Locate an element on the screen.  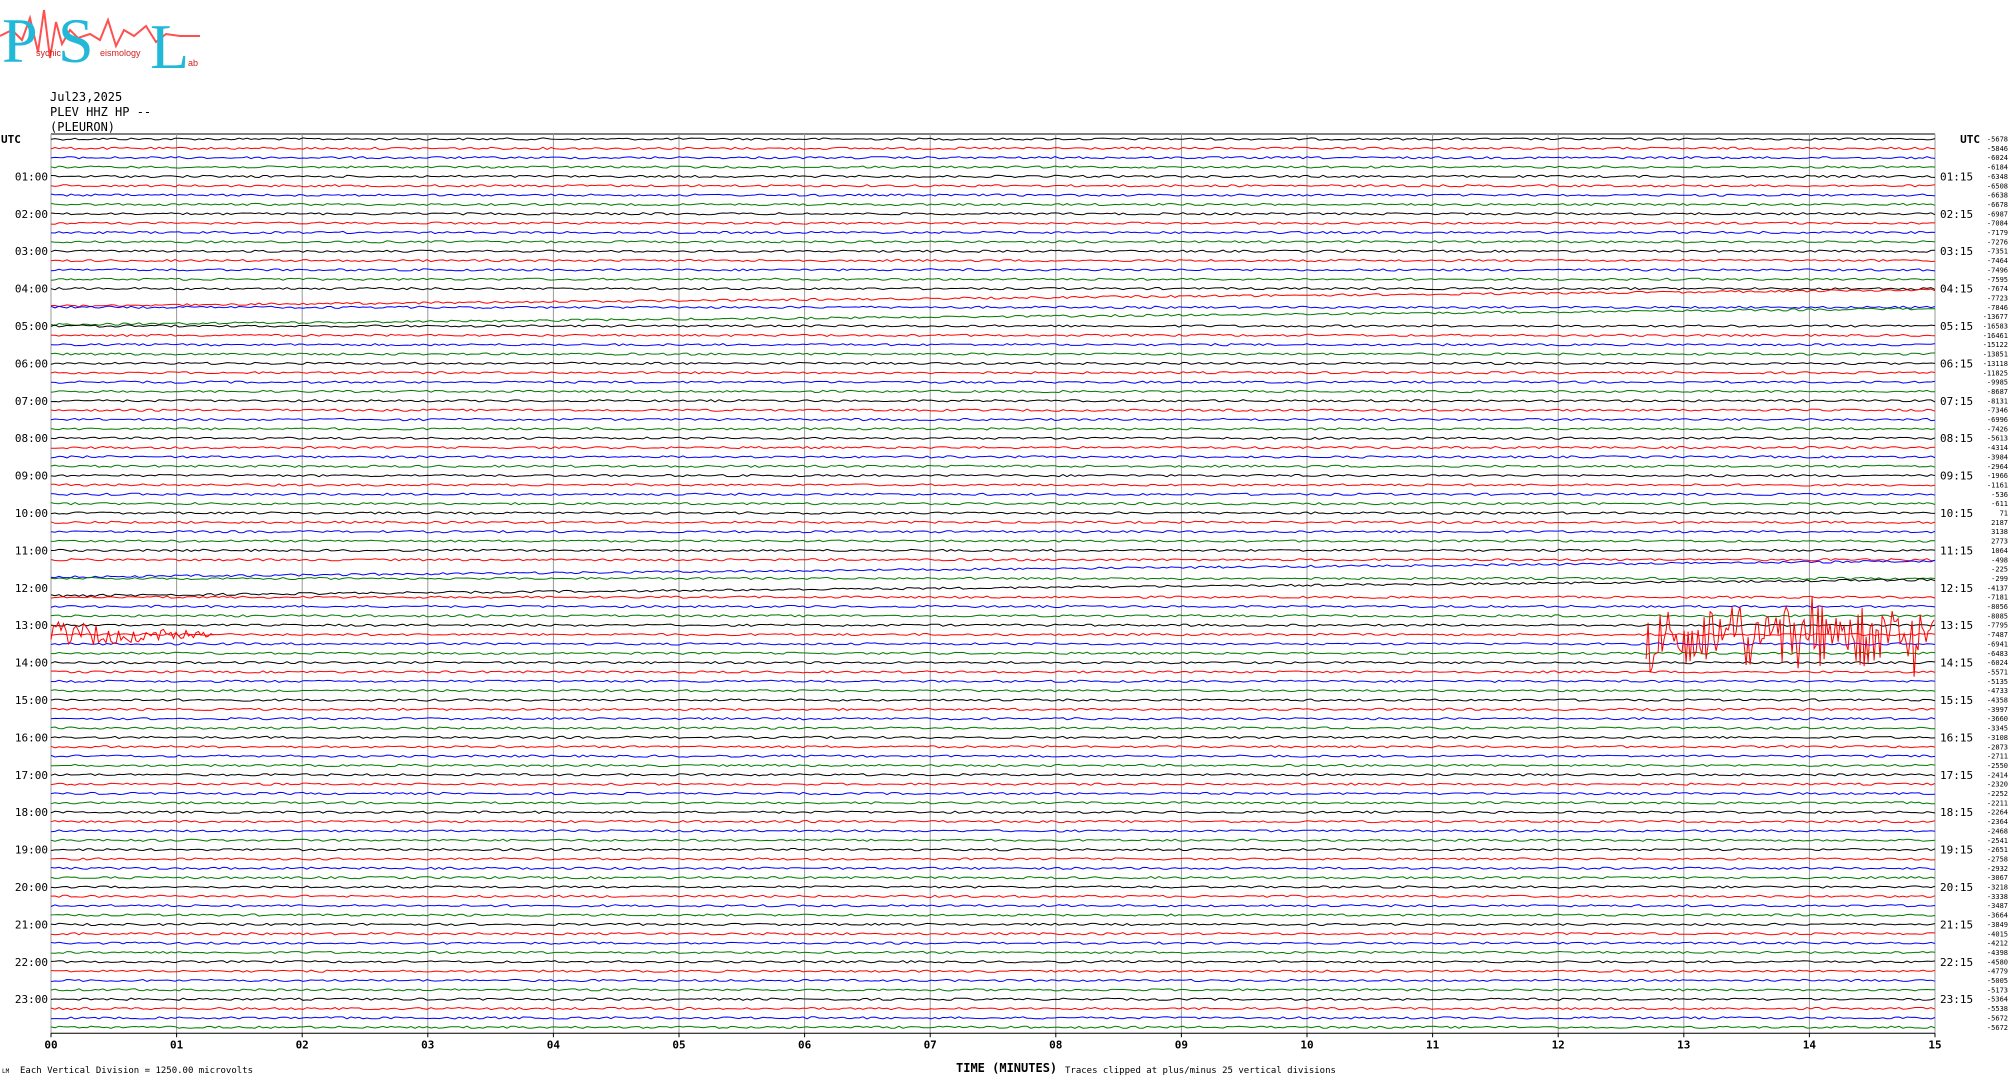
row-offset-label: -5135 is located at coordinates (1997, 682).